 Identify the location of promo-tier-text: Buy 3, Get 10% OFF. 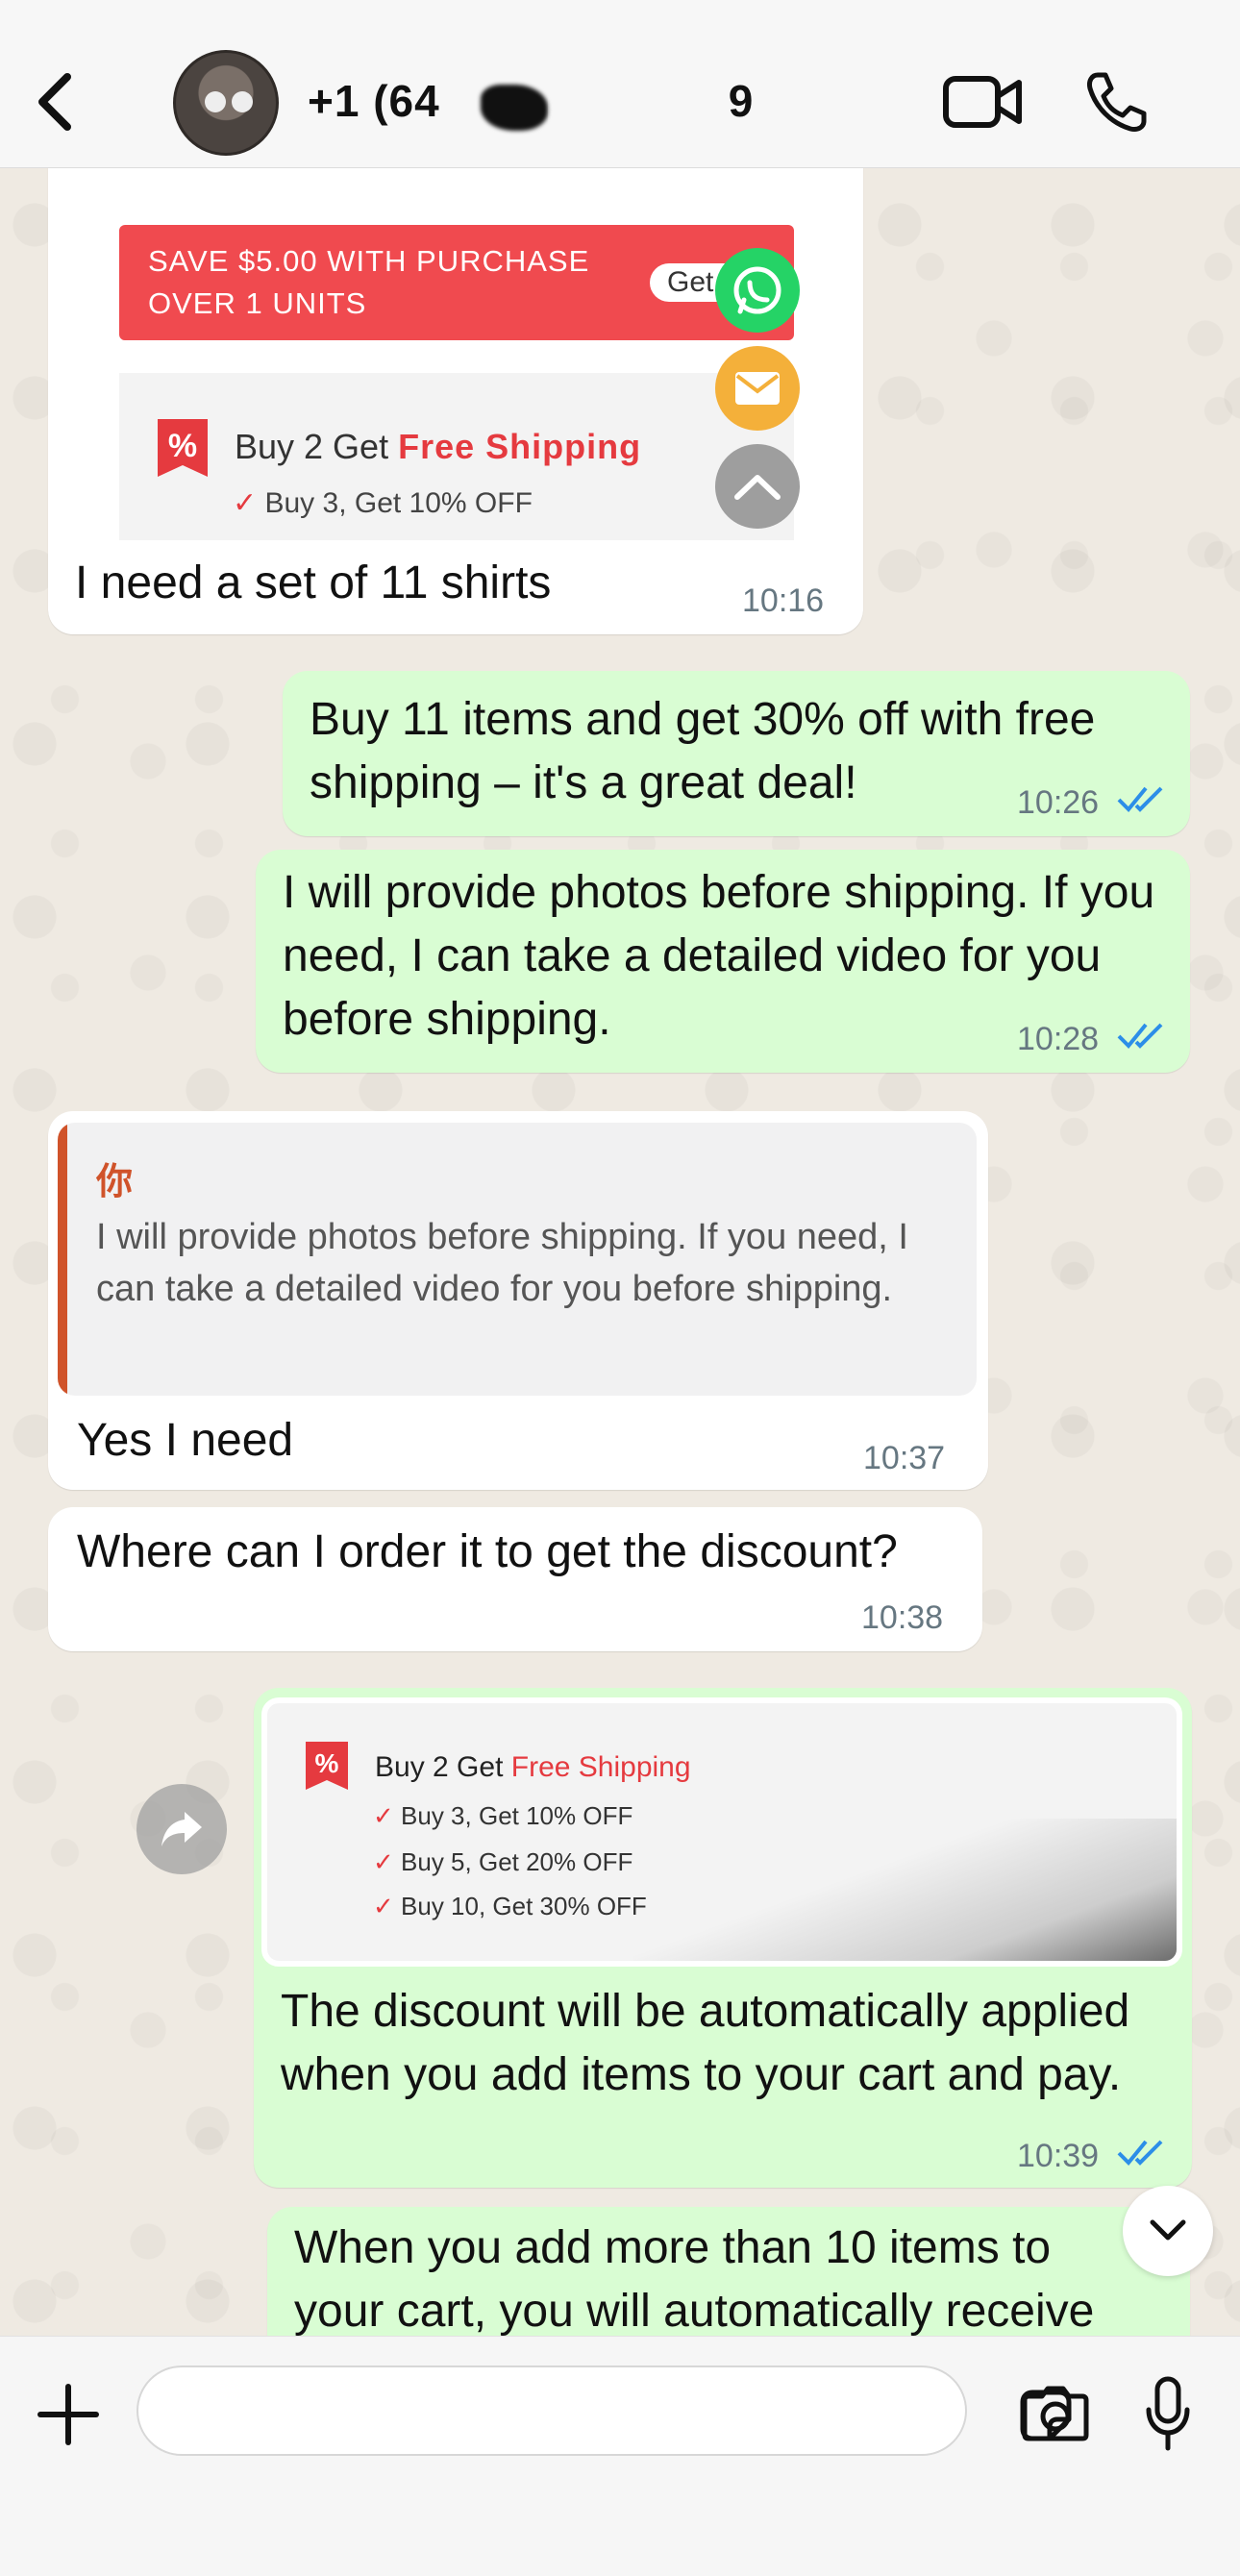
(517, 1816).